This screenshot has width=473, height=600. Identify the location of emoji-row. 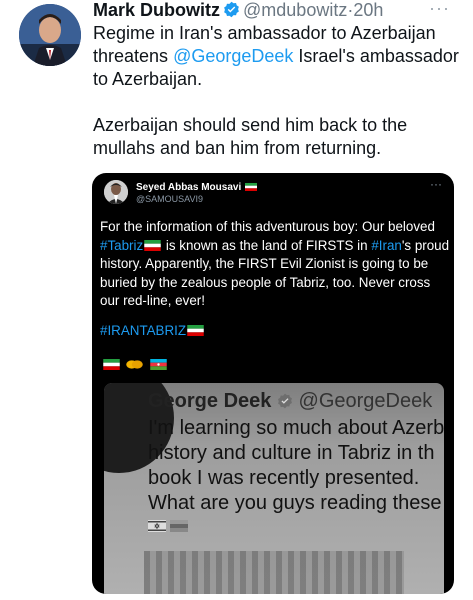
(135, 365).